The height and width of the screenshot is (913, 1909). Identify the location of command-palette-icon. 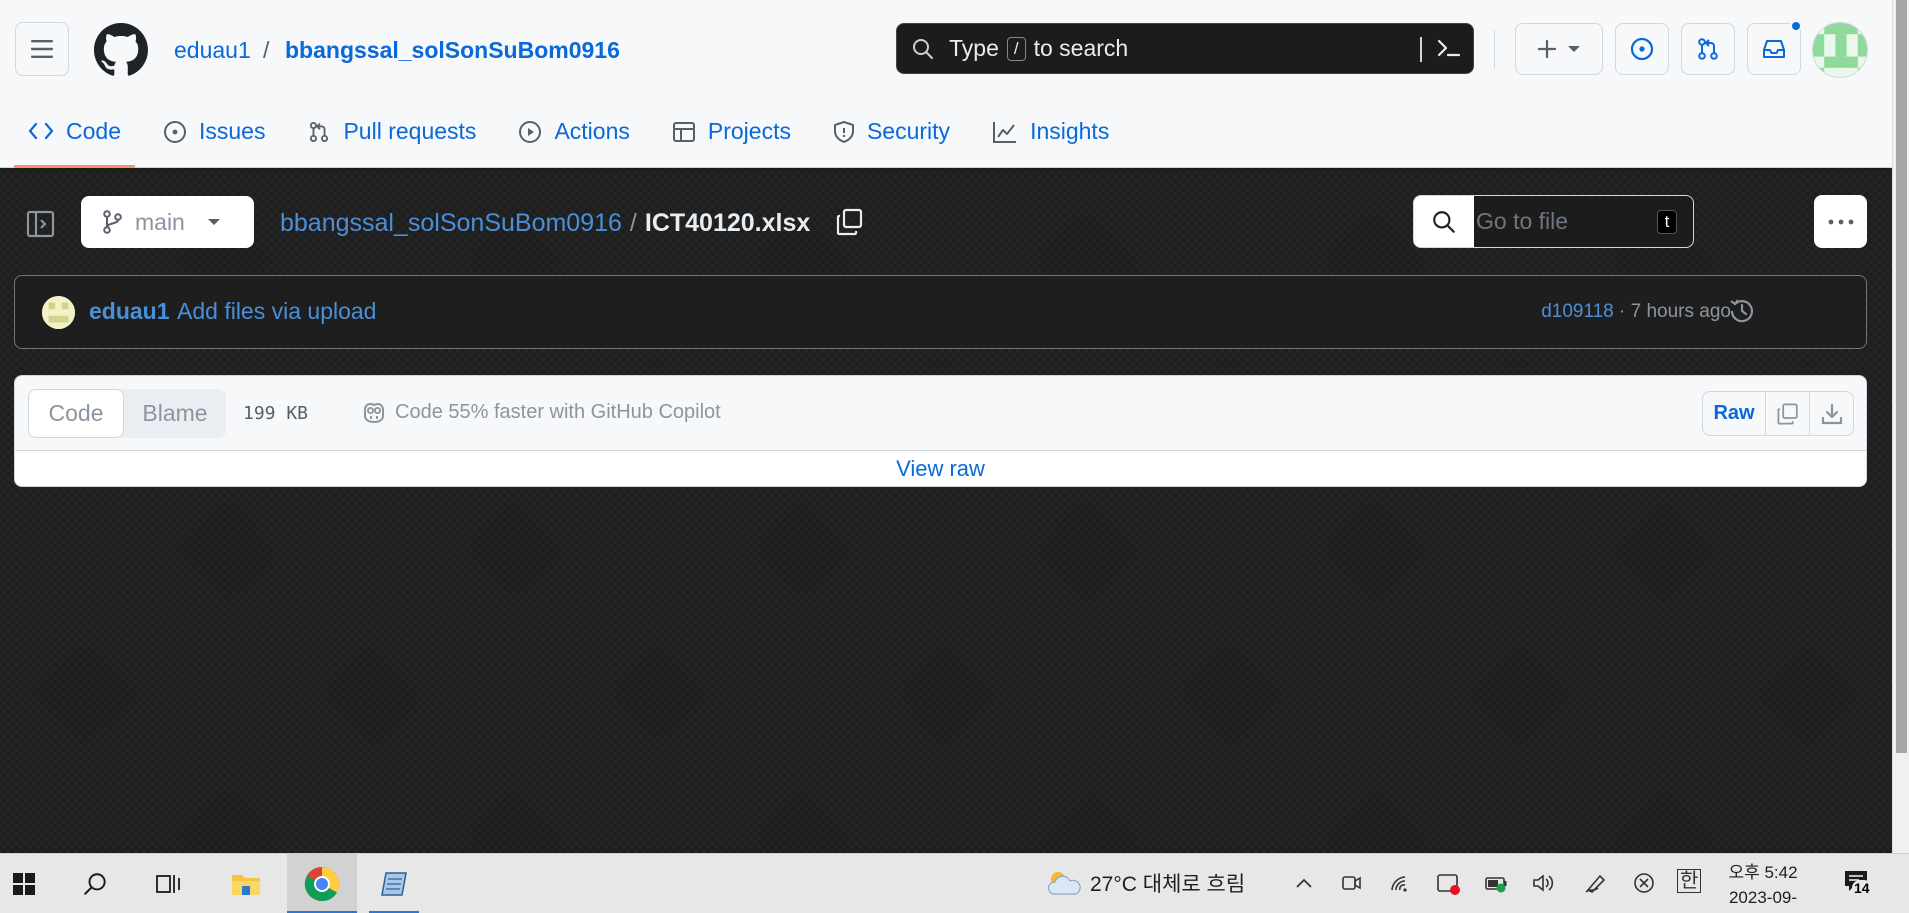
(1448, 48).